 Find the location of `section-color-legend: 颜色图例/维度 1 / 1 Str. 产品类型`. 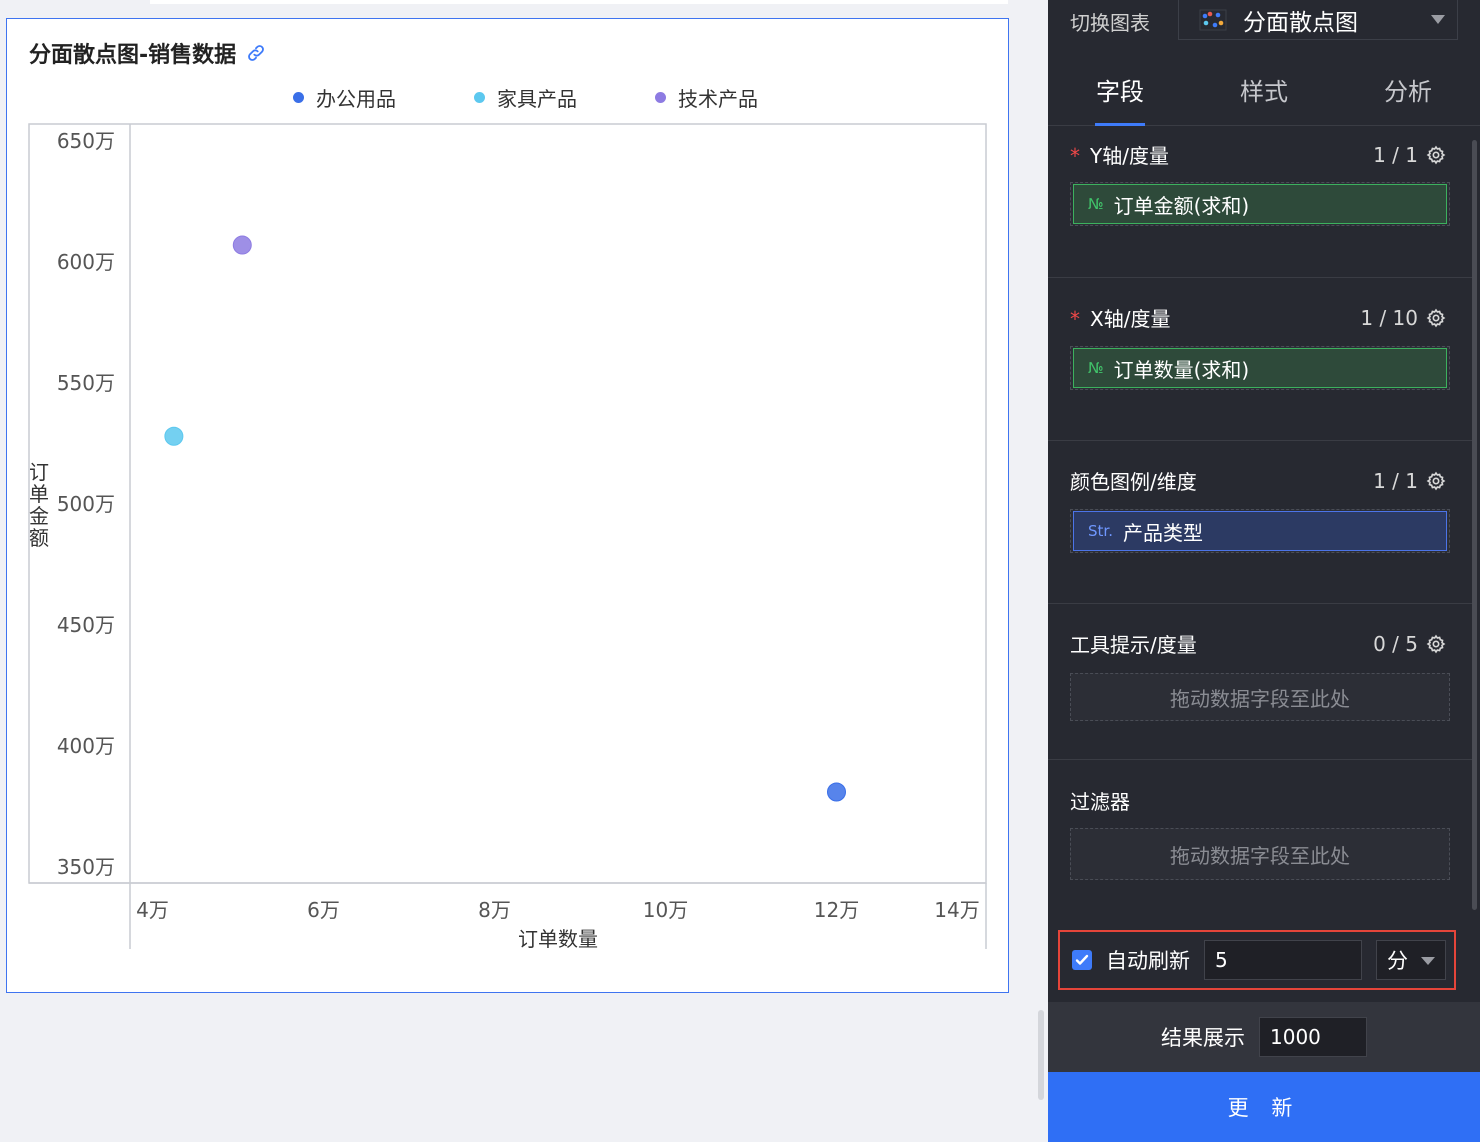

section-color-legend: 颜色图例/维度 1 / 1 Str. 产品类型 is located at coordinates (1262, 522).